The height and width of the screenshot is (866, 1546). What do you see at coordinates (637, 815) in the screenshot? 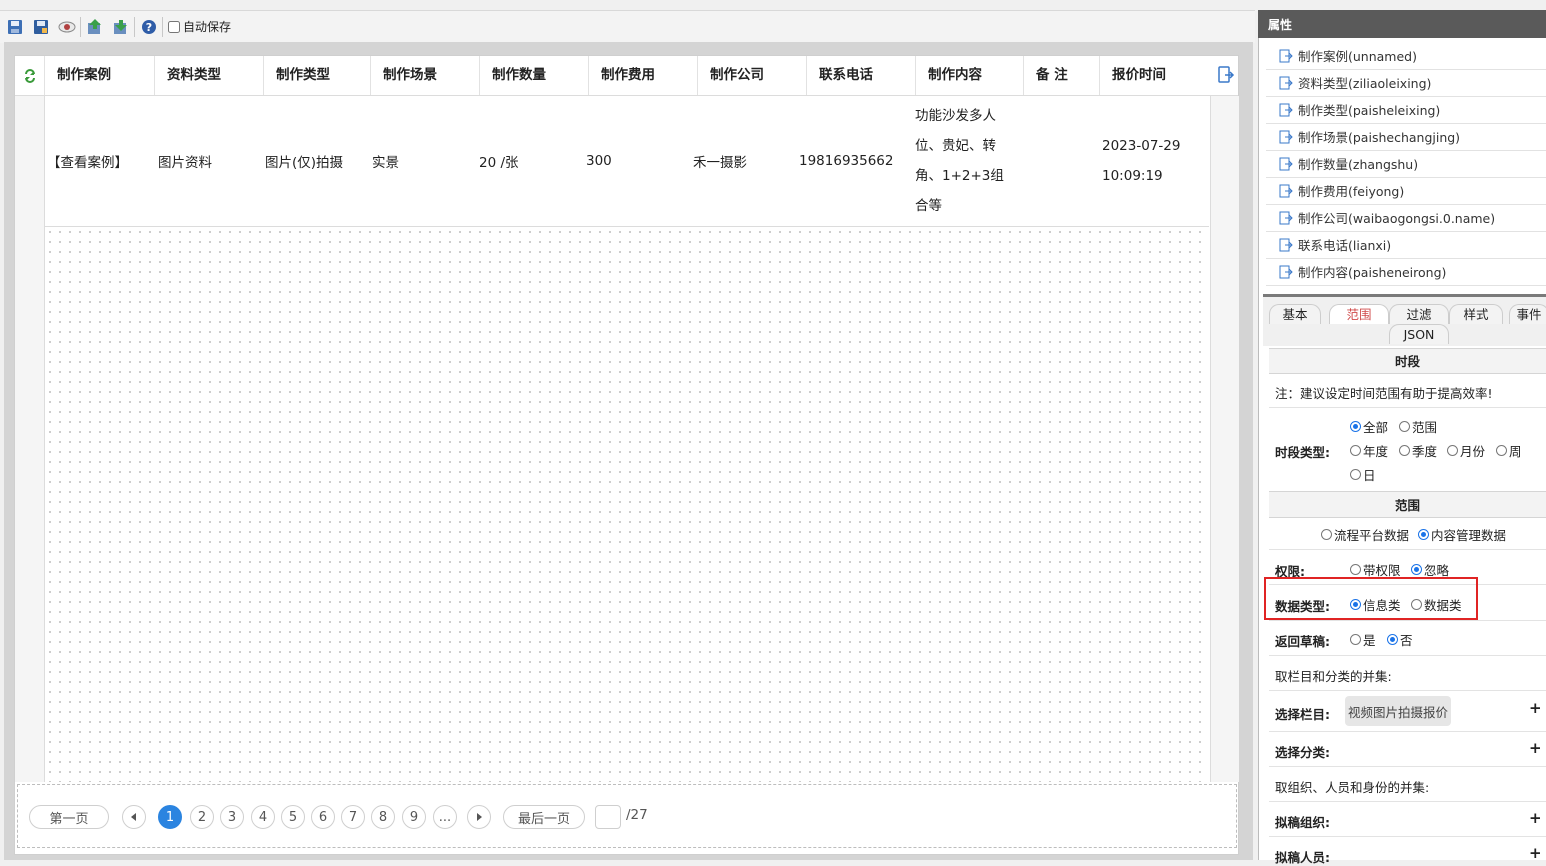
I see `page-total: /27` at bounding box center [637, 815].